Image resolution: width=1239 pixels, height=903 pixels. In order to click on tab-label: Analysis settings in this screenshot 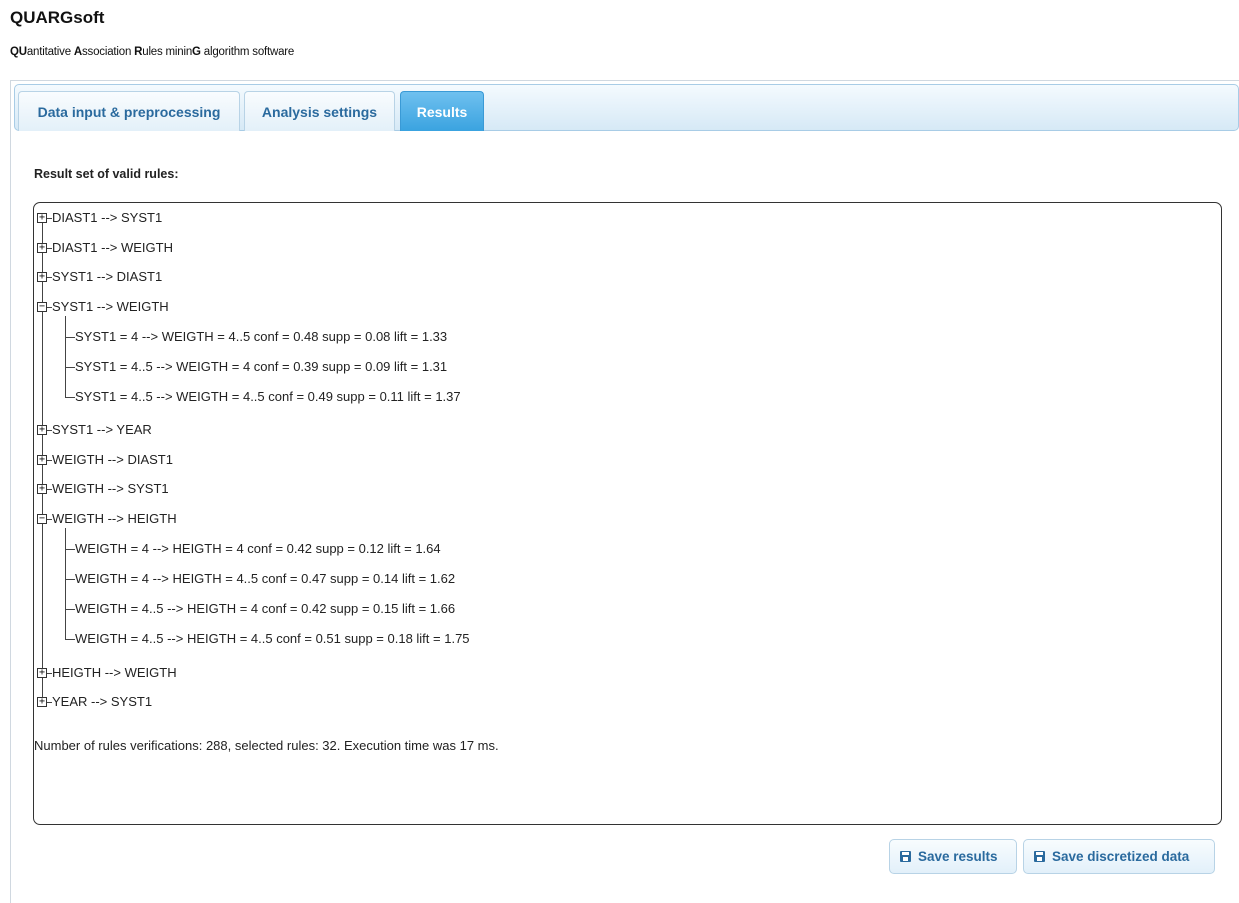, I will do `click(319, 111)`.